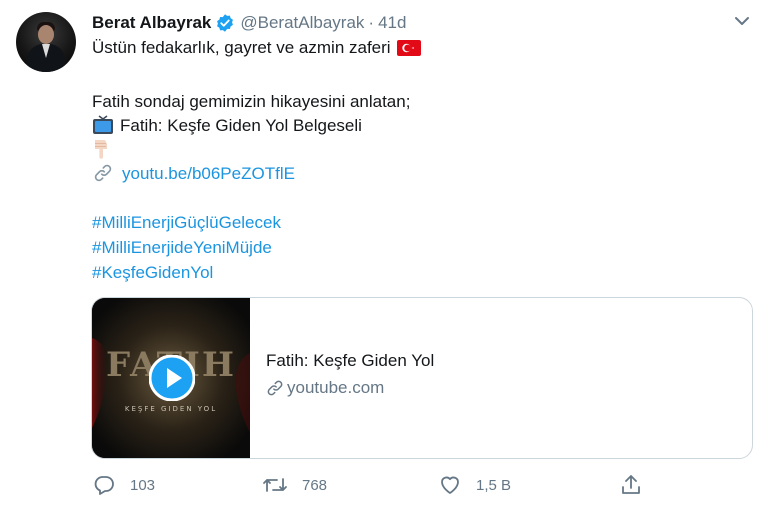 The height and width of the screenshot is (508, 770). I want to click on pointing-down-hand-emoji, so click(103, 148).